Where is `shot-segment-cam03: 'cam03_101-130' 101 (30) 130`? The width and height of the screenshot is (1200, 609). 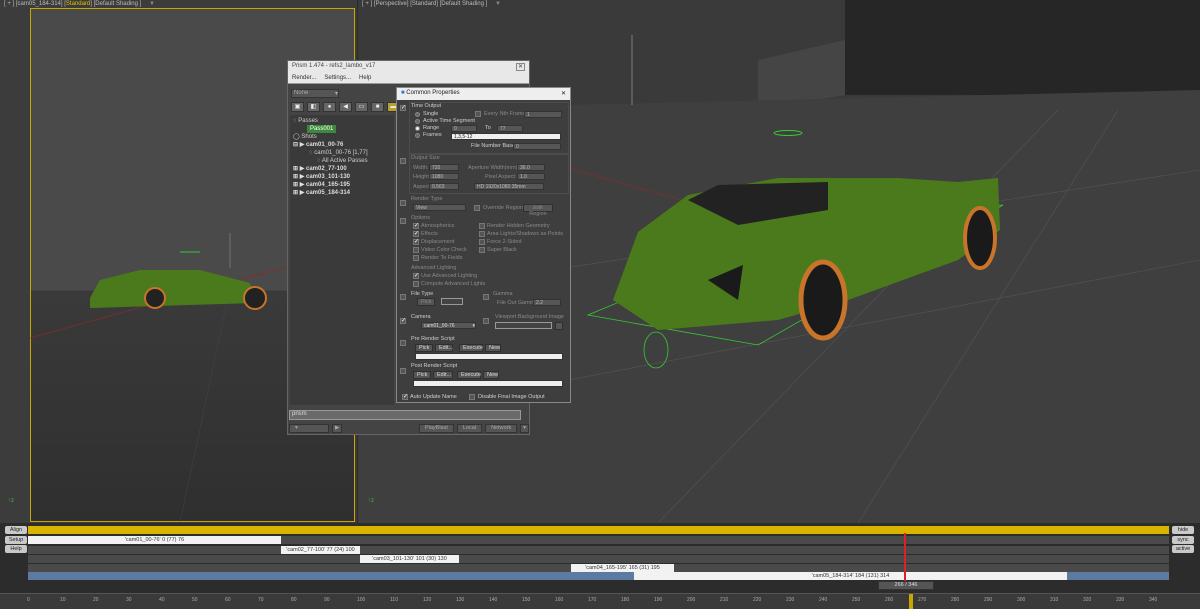 shot-segment-cam03: 'cam03_101-130' 101 (30) 130 is located at coordinates (409, 559).